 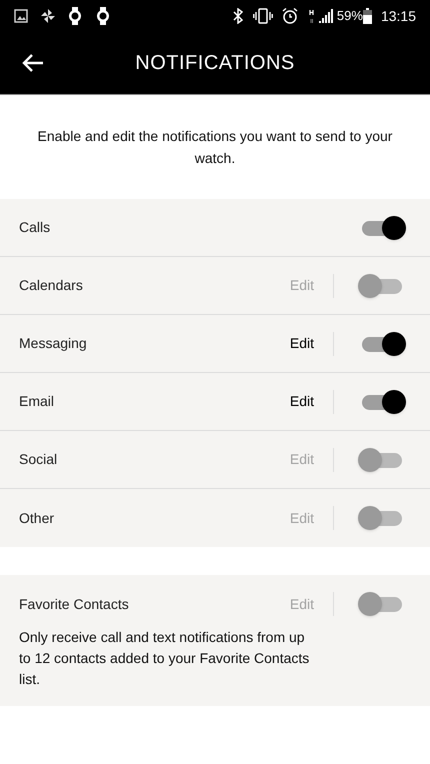 I want to click on notification-label: Calls, so click(x=35, y=227).